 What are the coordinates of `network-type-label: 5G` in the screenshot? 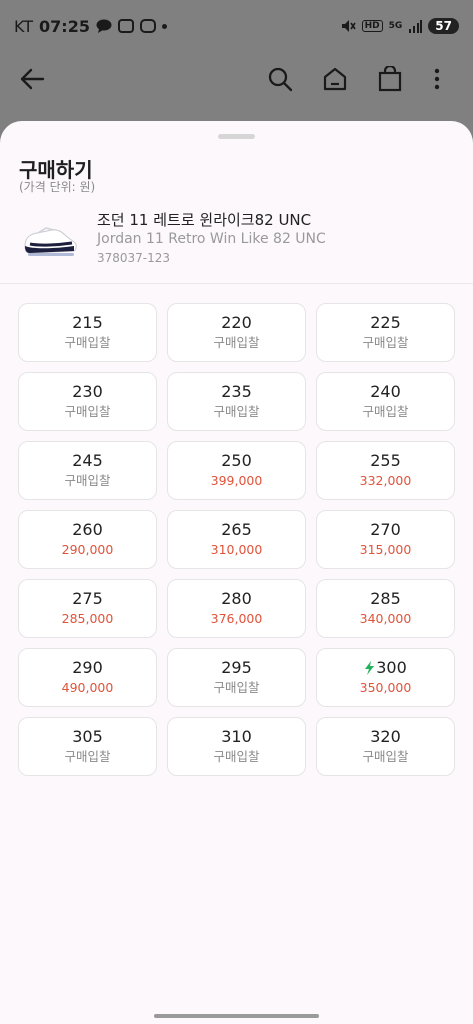 It's located at (395, 26).